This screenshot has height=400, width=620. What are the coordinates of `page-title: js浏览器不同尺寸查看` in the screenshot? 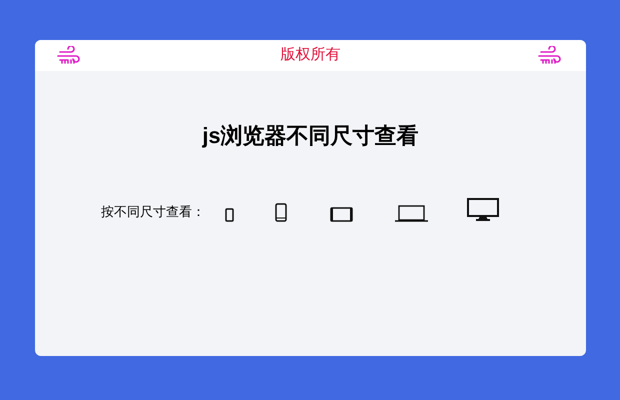 It's located at (310, 136).